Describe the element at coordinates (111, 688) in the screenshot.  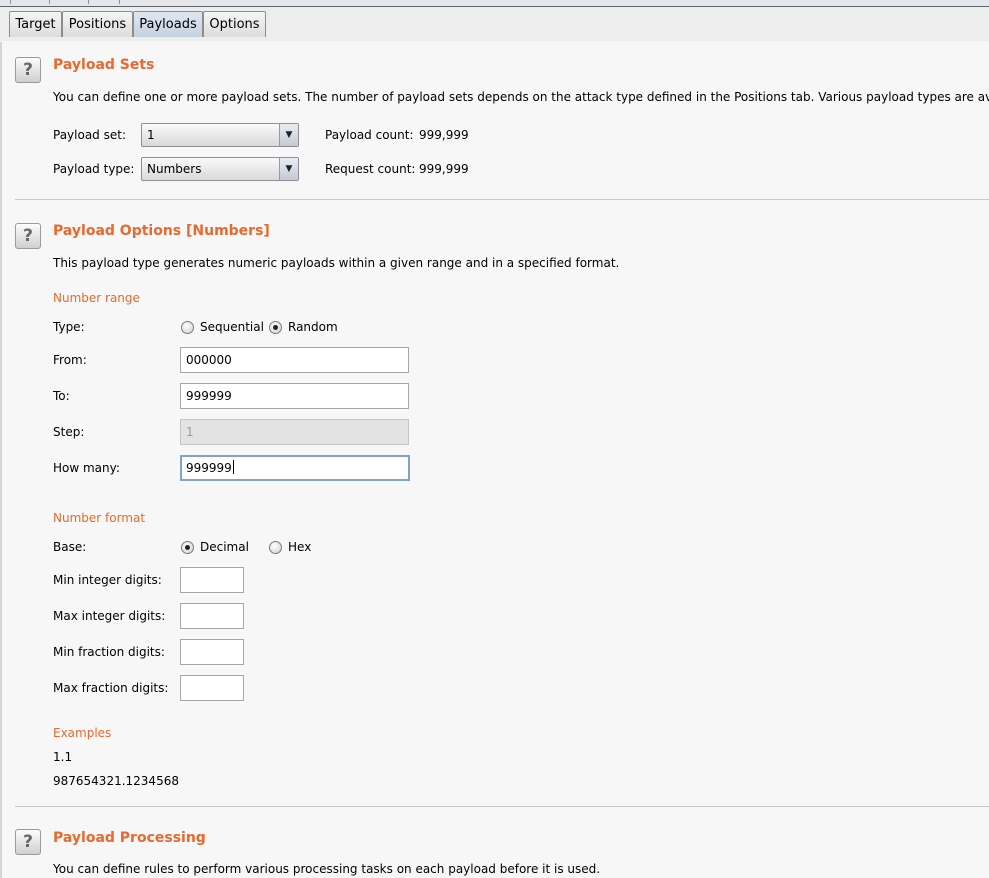
I see `max-fraction-digits-label: Max fraction digits:` at that location.